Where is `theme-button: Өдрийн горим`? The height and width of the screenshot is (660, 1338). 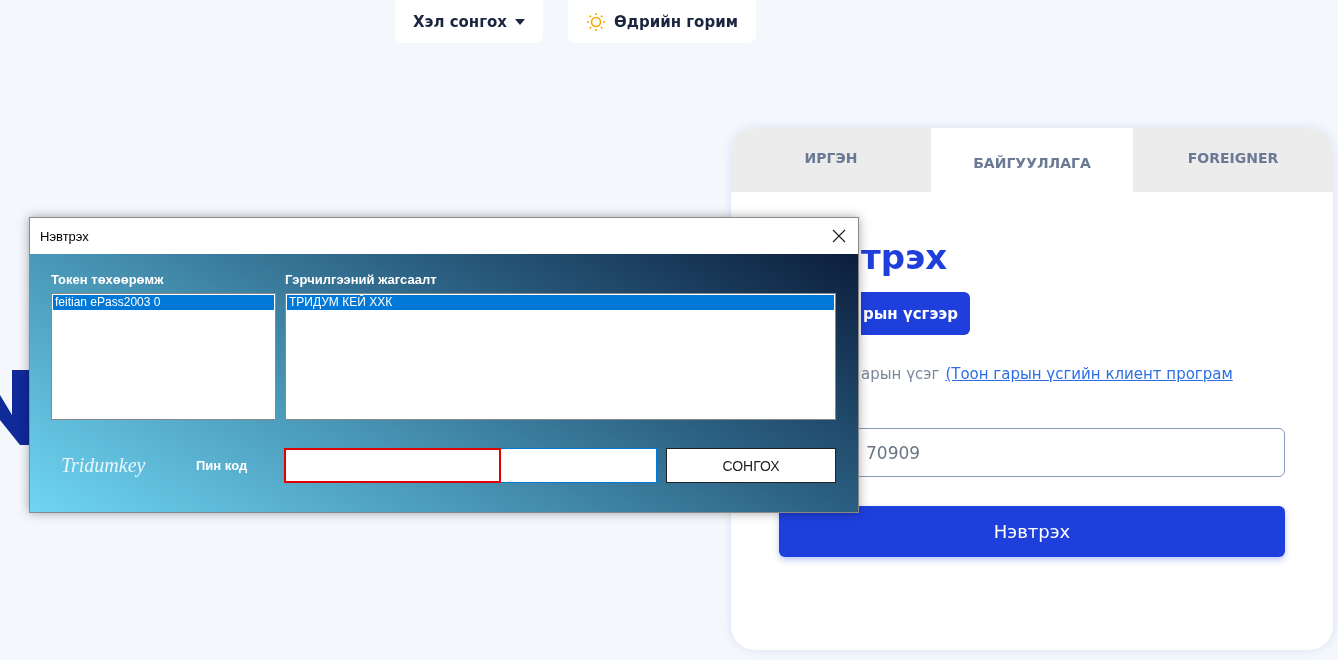
theme-button: Өдрийн горим is located at coordinates (662, 21).